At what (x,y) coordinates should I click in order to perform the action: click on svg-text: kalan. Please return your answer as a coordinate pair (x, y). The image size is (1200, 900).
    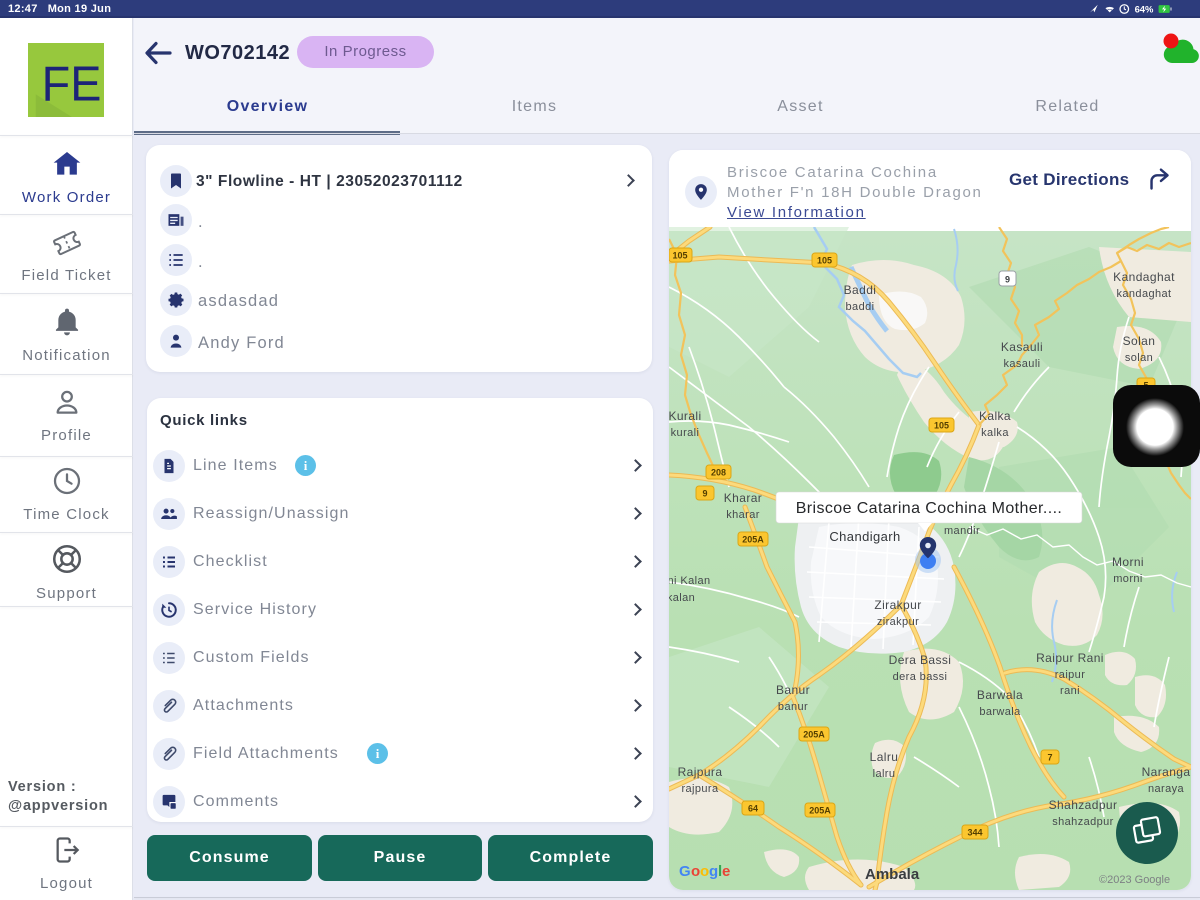
    Looking at the image, I should click on (682, 598).